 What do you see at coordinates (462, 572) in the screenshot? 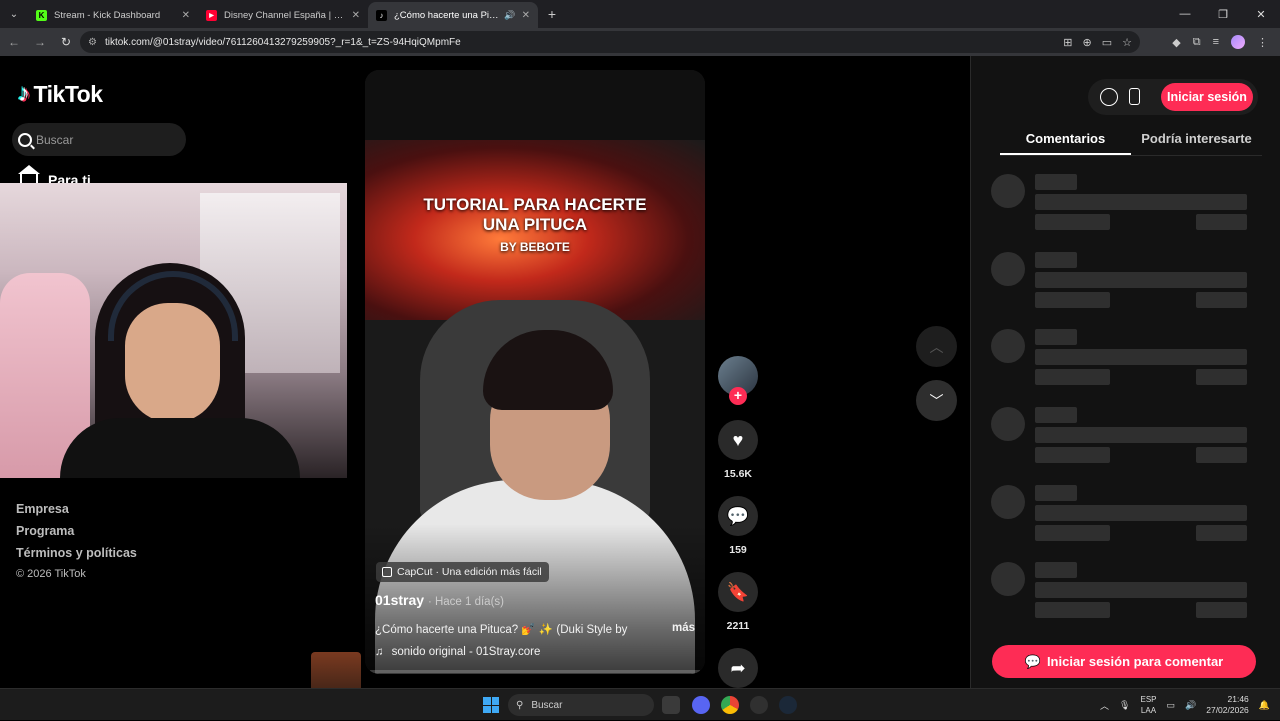
I see `capcut-badge: CapCut · Una edición más fácil` at bounding box center [462, 572].